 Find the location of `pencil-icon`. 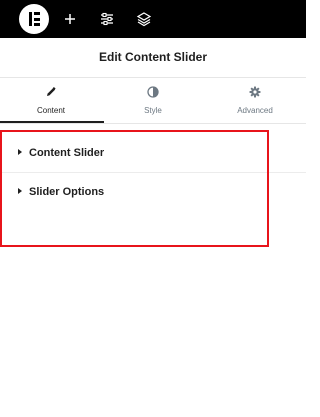

pencil-icon is located at coordinates (51, 91).